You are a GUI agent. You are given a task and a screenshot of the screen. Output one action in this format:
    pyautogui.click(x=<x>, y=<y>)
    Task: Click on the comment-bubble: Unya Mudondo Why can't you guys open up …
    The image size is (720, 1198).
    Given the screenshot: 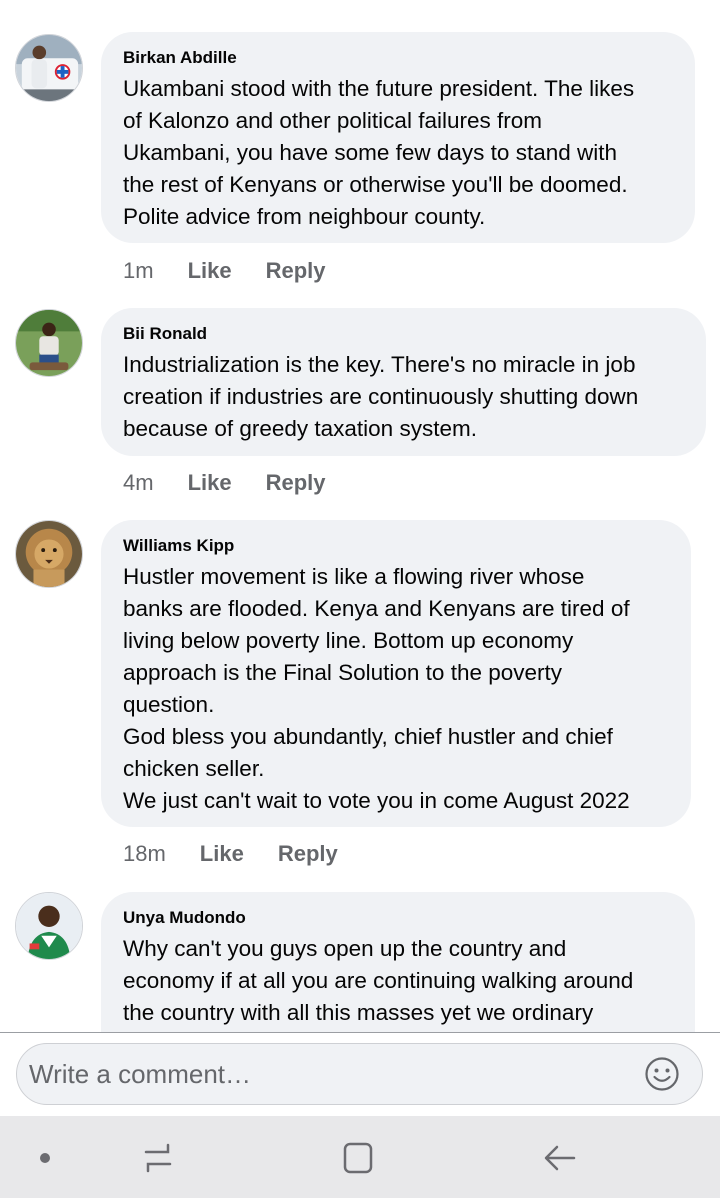 What is the action you would take?
    pyautogui.click(x=398, y=962)
    